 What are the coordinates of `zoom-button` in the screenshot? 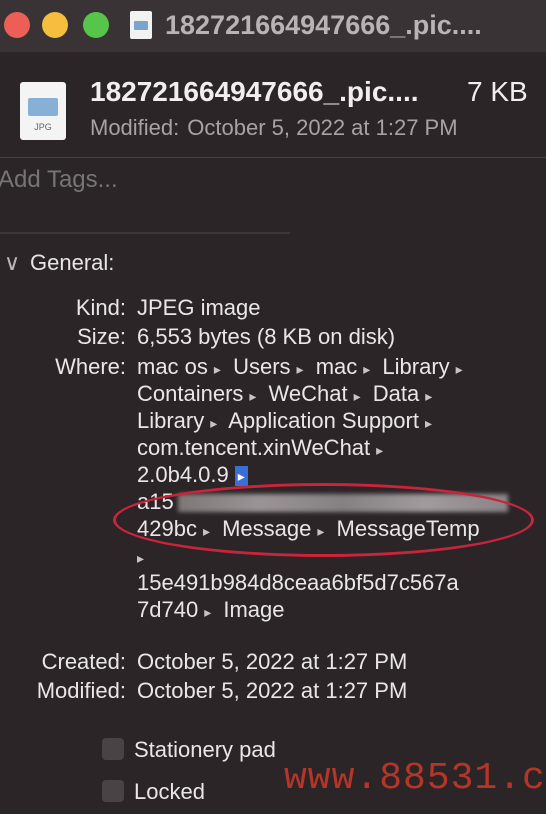 It's located at (96, 25).